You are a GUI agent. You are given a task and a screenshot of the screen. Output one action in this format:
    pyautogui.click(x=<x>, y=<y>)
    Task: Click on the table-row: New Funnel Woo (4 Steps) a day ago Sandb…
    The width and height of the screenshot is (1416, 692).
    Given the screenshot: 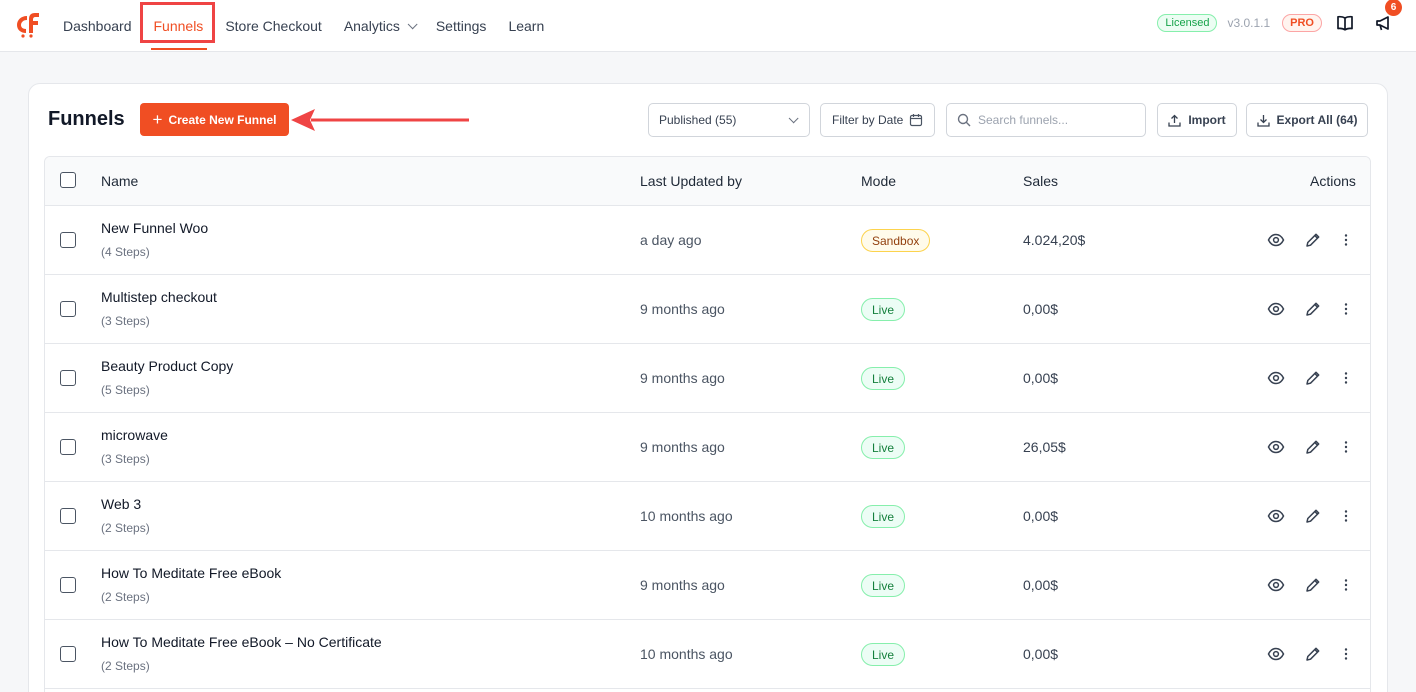 What is the action you would take?
    pyautogui.click(x=707, y=240)
    